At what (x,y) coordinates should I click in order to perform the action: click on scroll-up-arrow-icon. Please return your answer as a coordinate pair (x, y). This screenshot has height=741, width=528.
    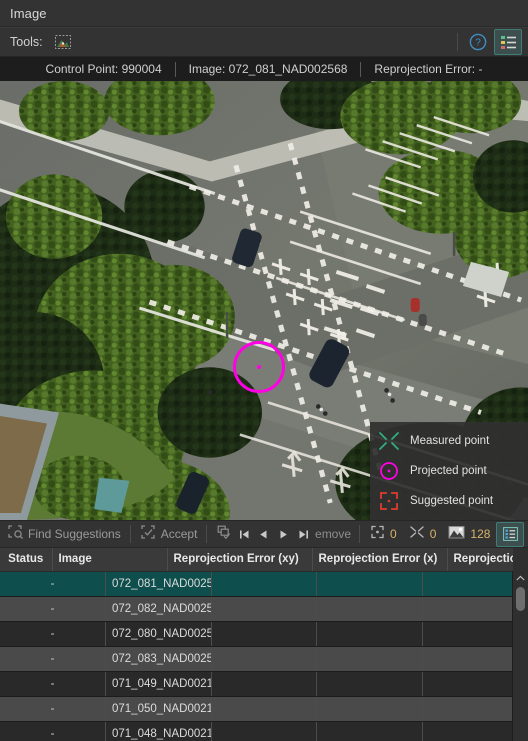
    Looking at the image, I should click on (520, 578).